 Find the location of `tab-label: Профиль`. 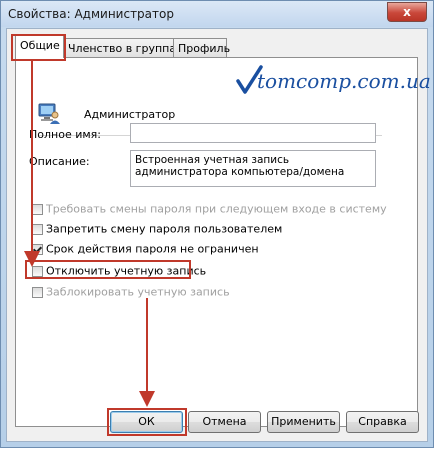

tab-label: Профиль is located at coordinates (204, 48).